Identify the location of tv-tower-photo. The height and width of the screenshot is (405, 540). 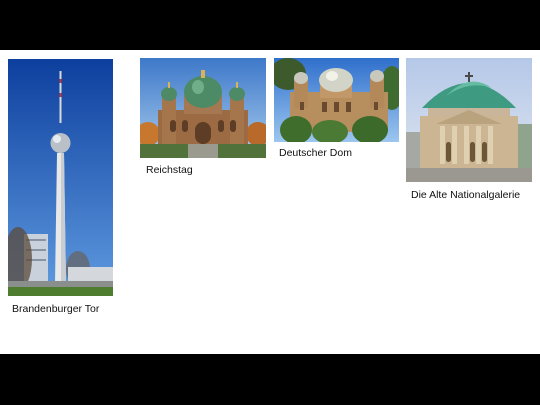
(60, 177).